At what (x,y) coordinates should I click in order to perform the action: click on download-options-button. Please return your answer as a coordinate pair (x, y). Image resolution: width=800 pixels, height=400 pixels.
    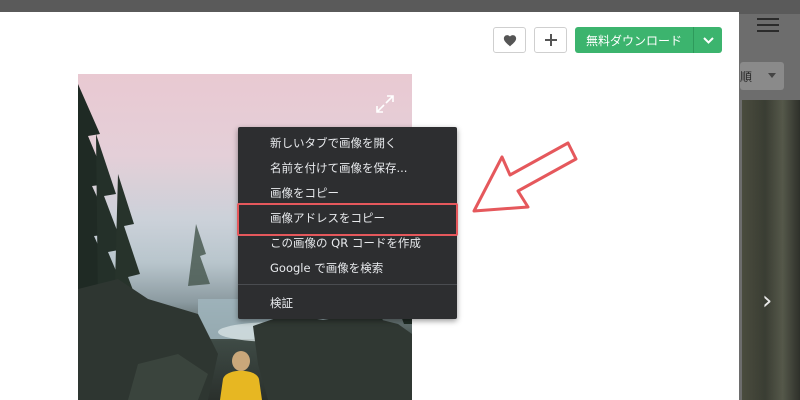
    Looking at the image, I should click on (708, 40).